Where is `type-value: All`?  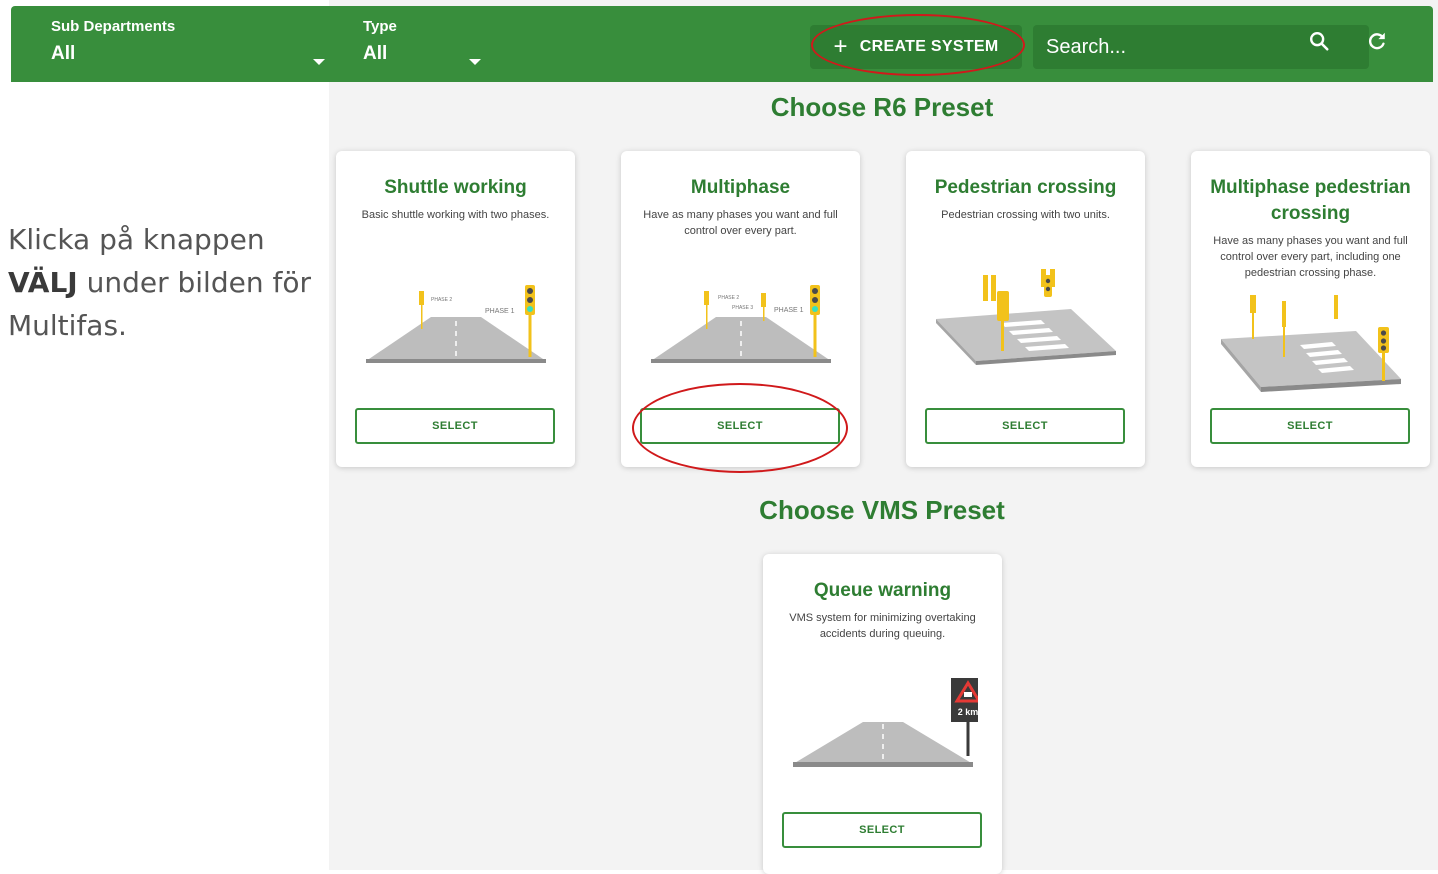
type-value: All is located at coordinates (375, 53).